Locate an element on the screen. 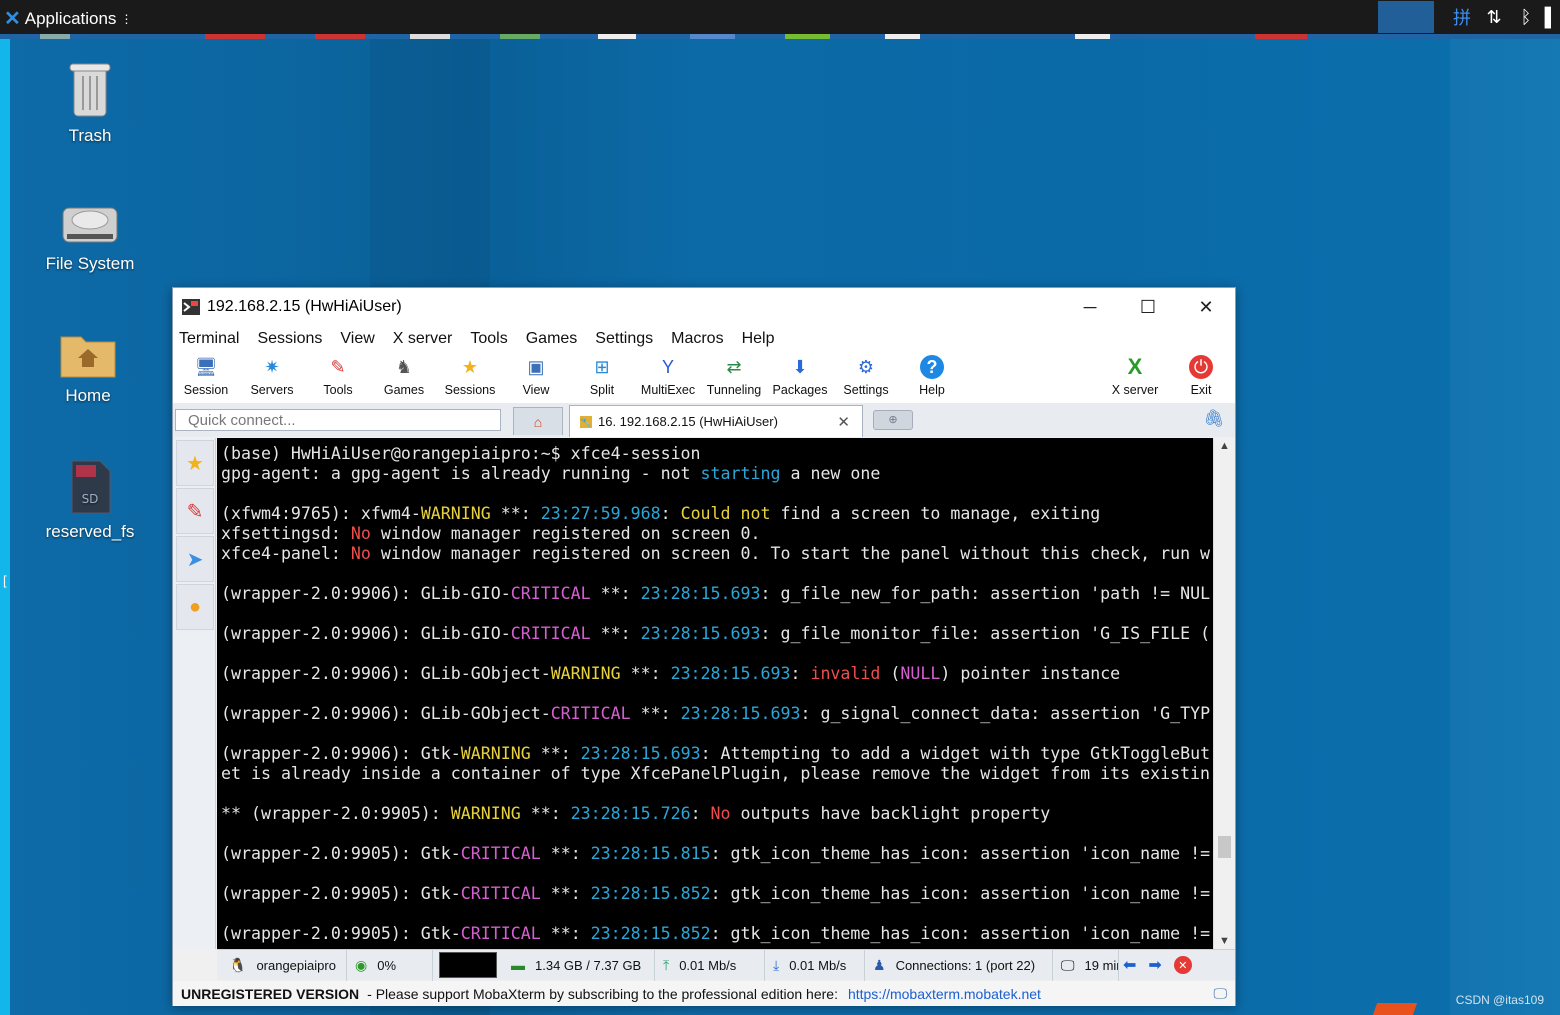 The height and width of the screenshot is (1015, 1560). network-icon: ⇅ is located at coordinates (1494, 17).